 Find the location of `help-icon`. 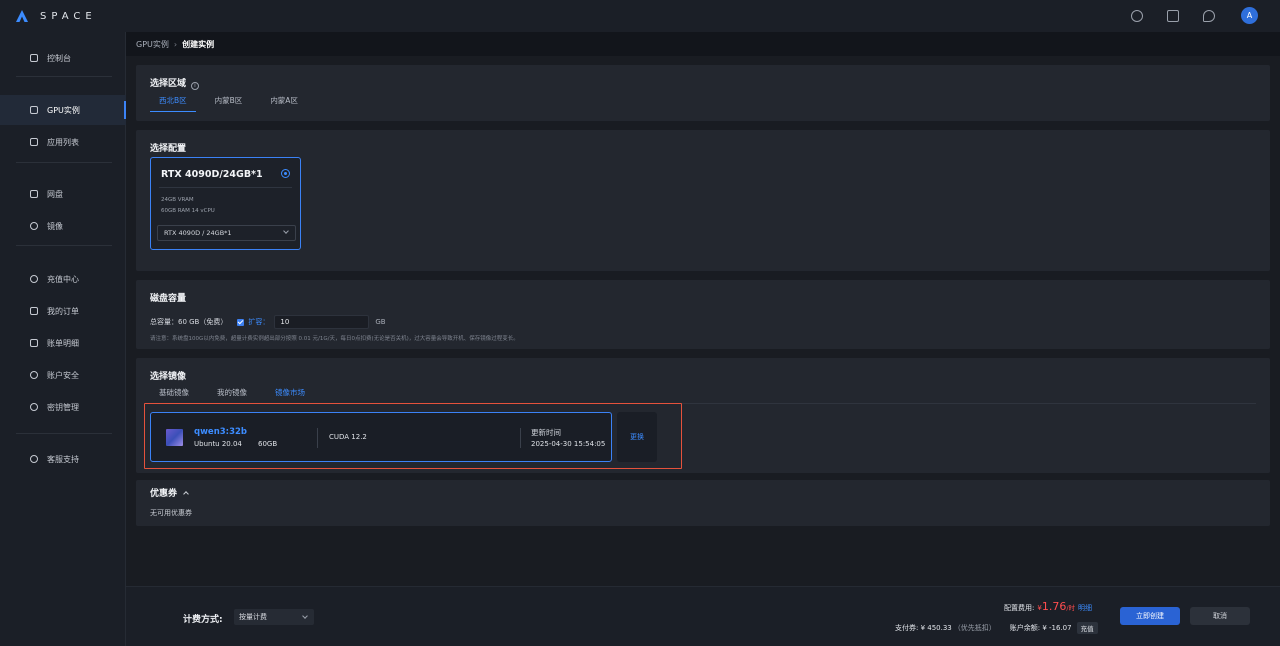

help-icon is located at coordinates (1137, 15).